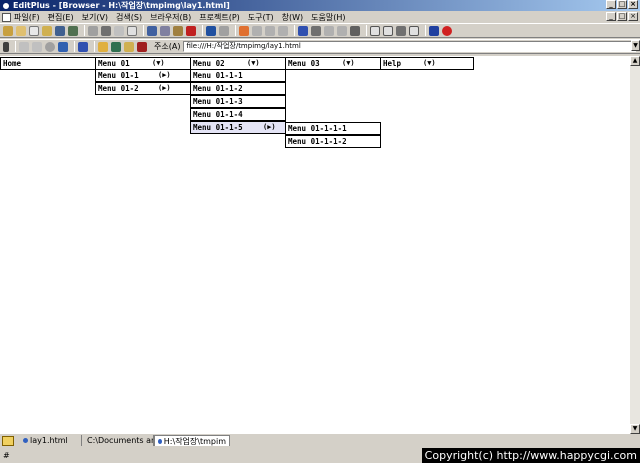 This screenshot has height=463, width=640. I want to click on history-icon, so click(142, 46).